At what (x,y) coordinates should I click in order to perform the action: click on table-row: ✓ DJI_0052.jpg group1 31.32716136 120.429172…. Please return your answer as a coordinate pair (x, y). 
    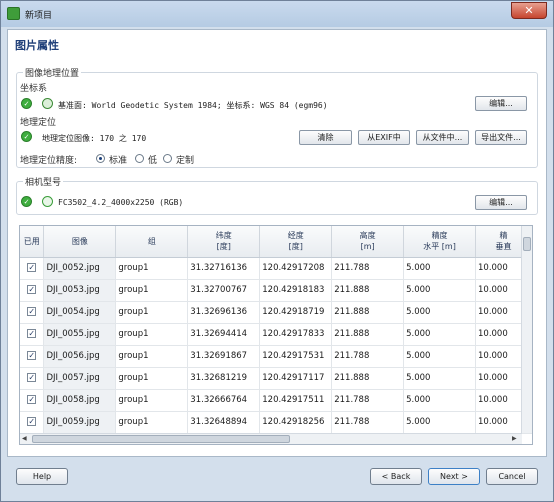
    Looking at the image, I should click on (276, 268).